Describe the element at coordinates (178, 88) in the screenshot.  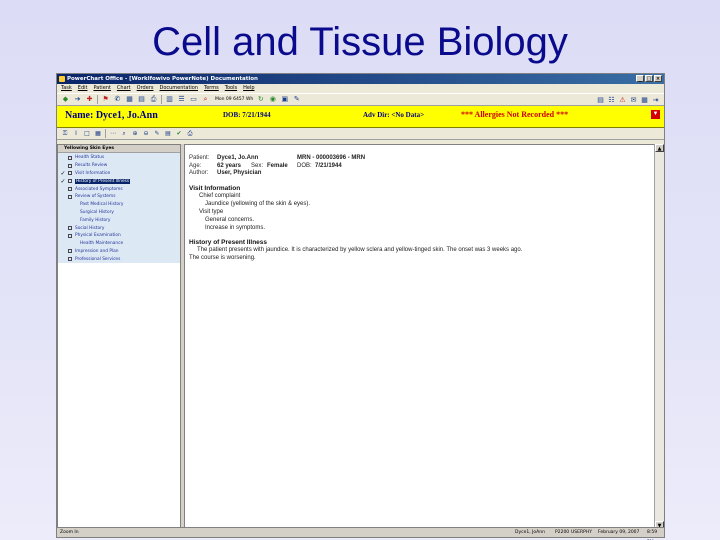
I see `menu-documentation: Documentation` at that location.